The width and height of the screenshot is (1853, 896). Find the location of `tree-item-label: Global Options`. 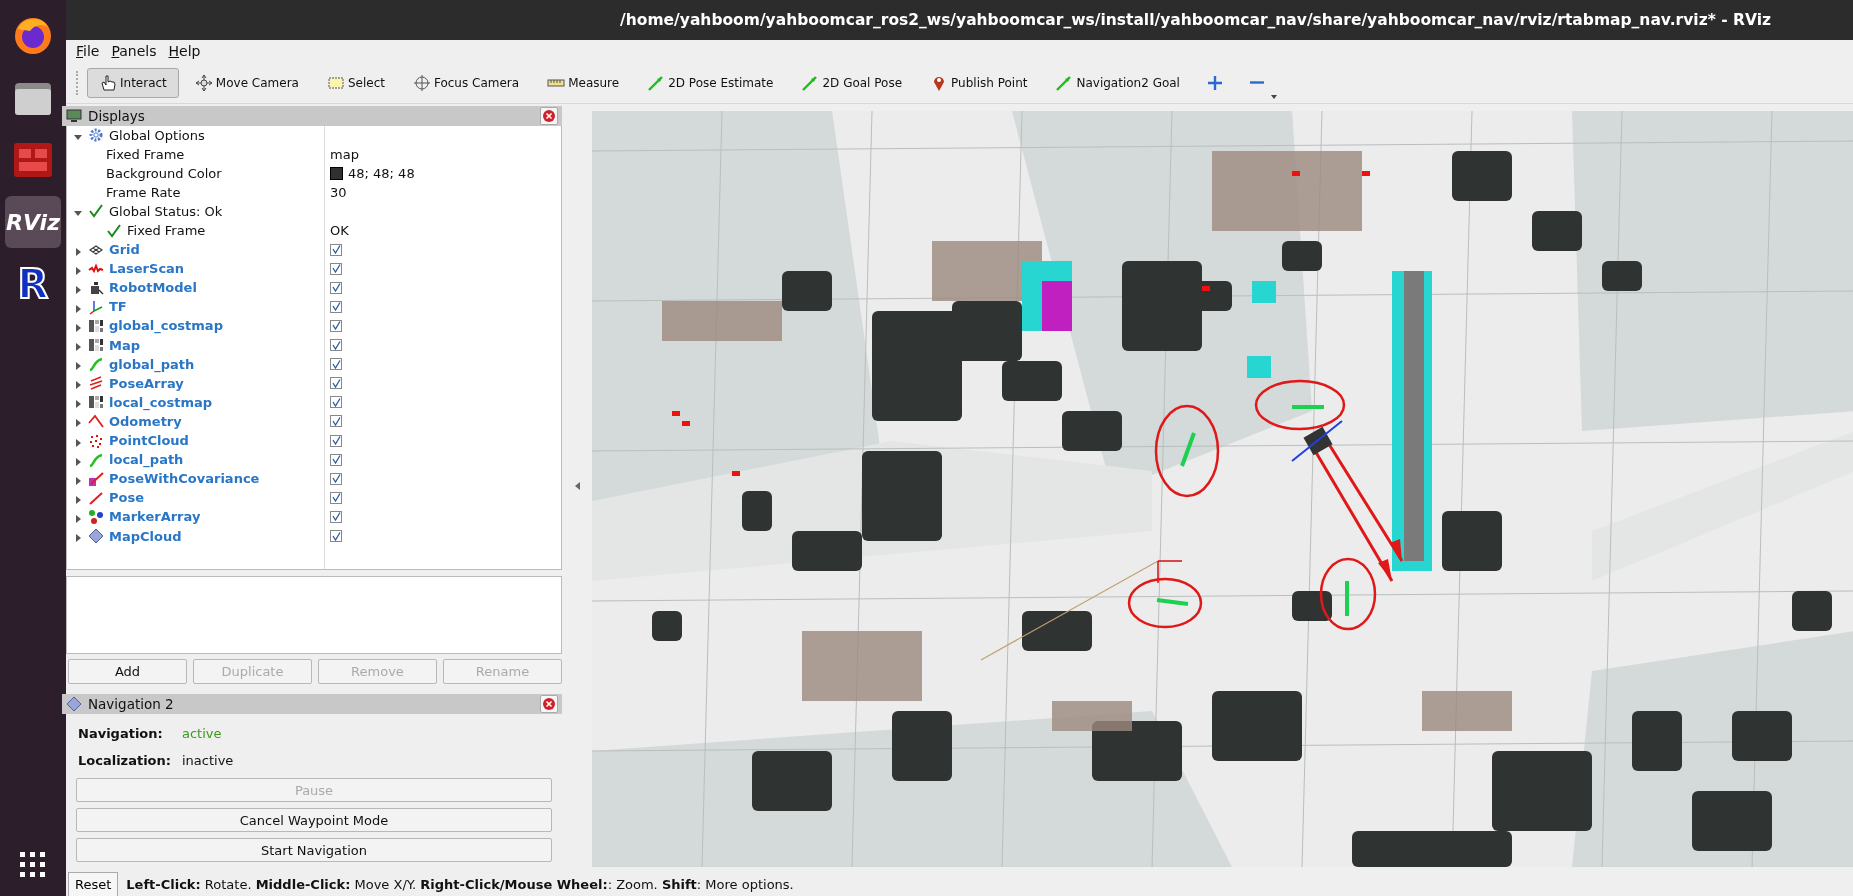

tree-item-label: Global Options is located at coordinates (157, 135).